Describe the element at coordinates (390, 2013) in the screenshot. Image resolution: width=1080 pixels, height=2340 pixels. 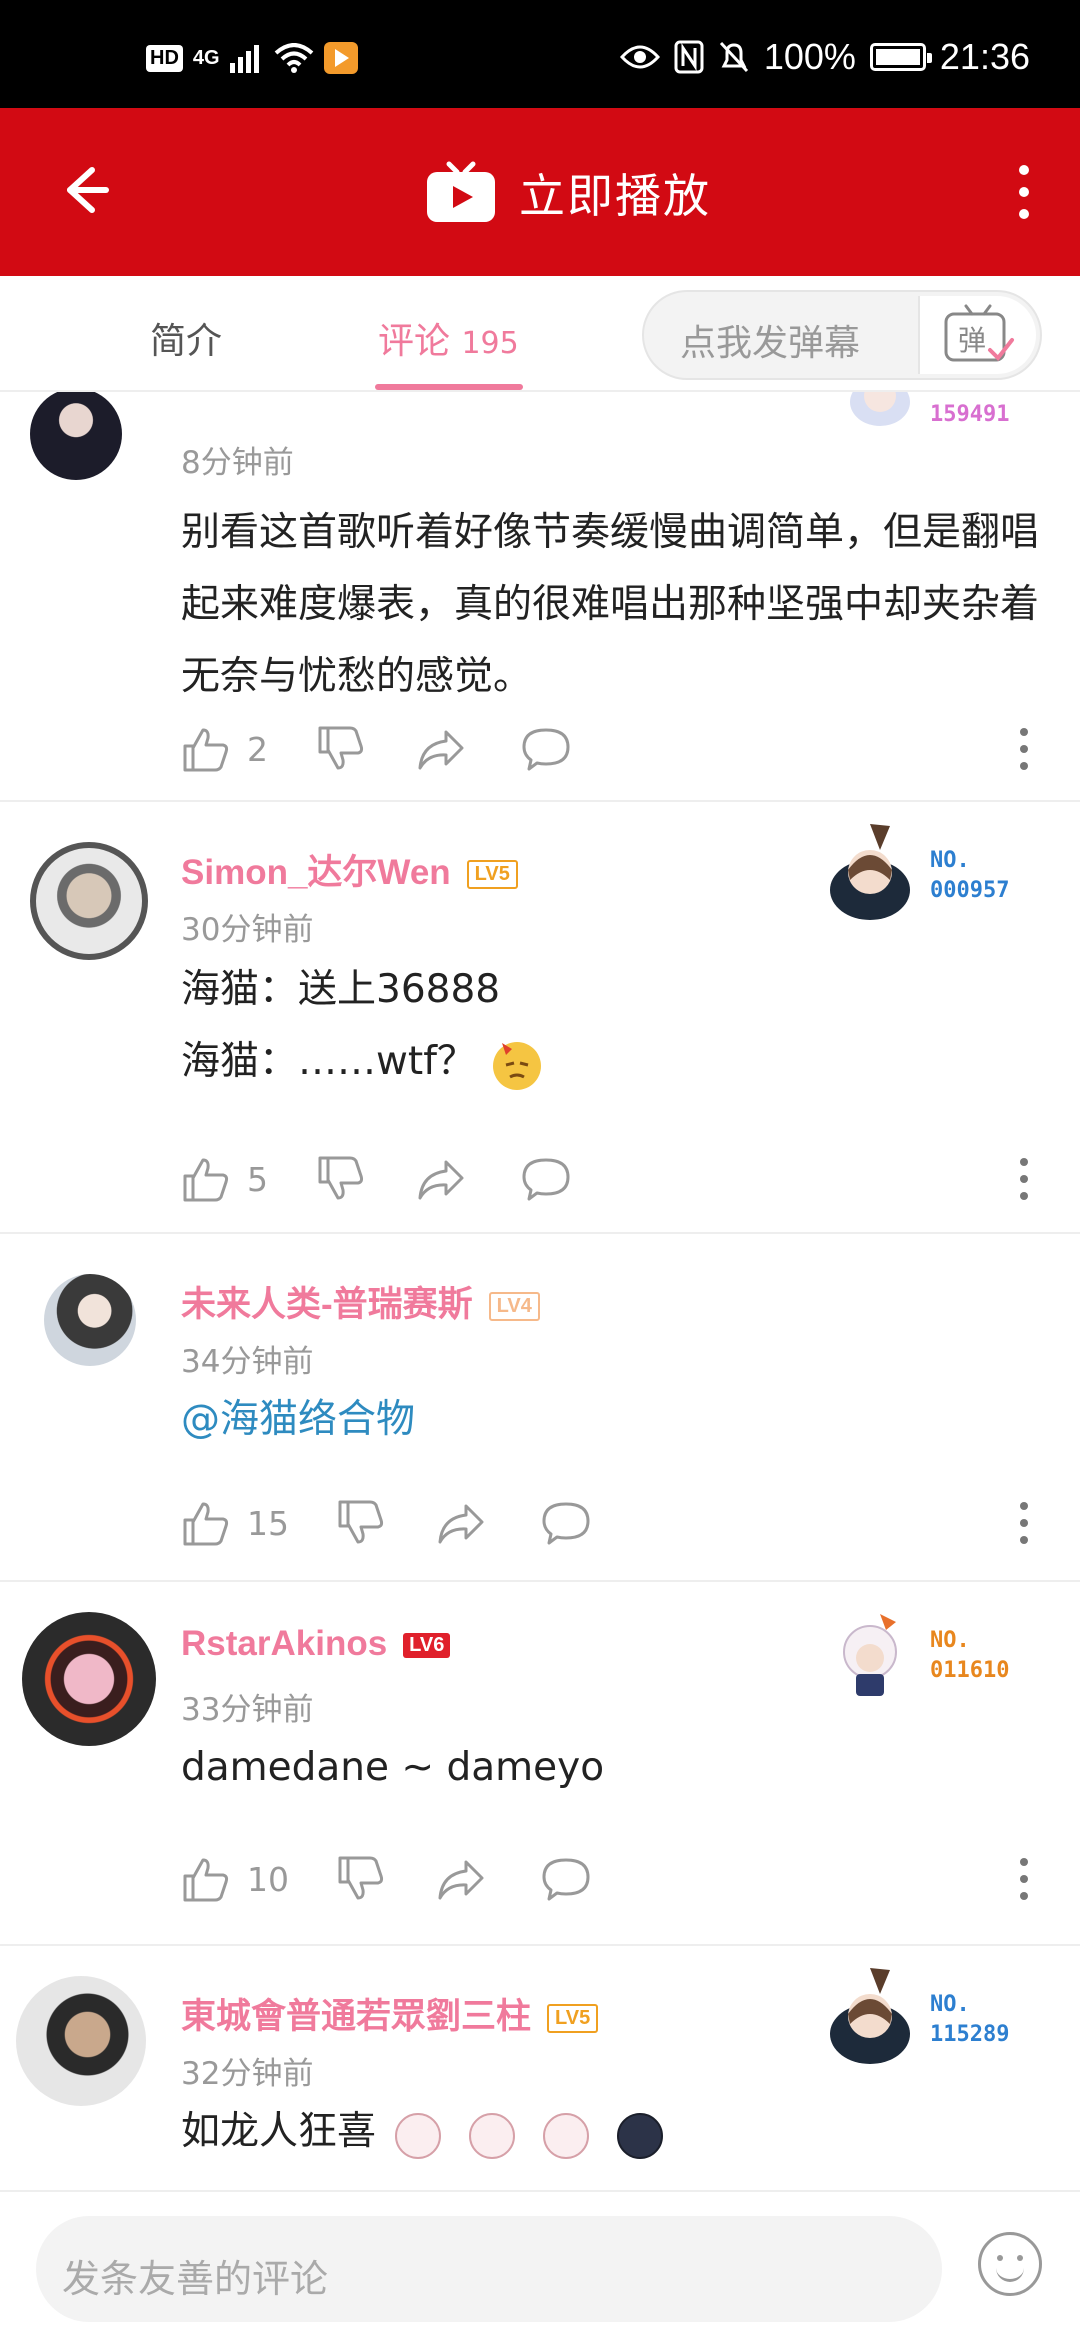
I see `username: 東城會普通若眾劉三柱 LV5` at that location.